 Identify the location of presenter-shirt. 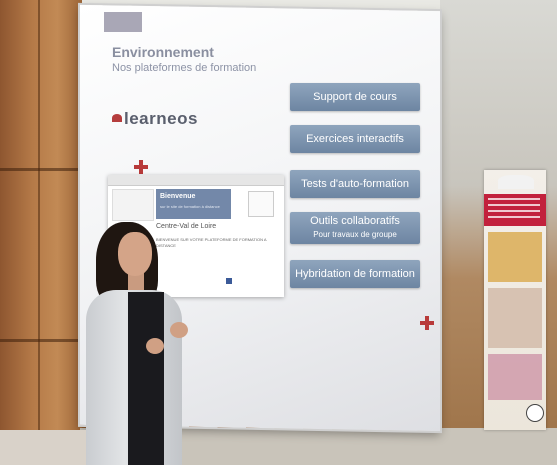
(146, 378).